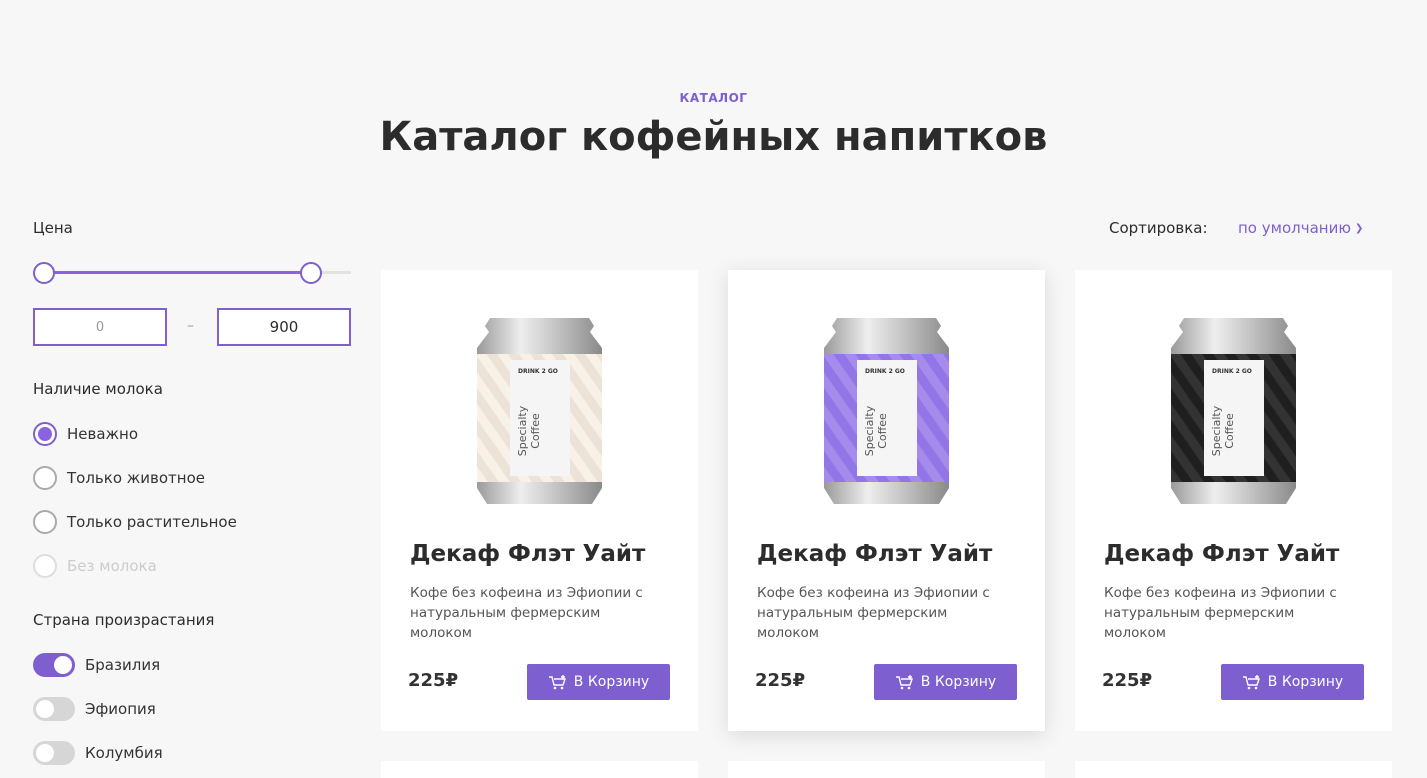 The image size is (1427, 778). I want to click on sort-dropdown: по умолчанию ❯, so click(1300, 228).